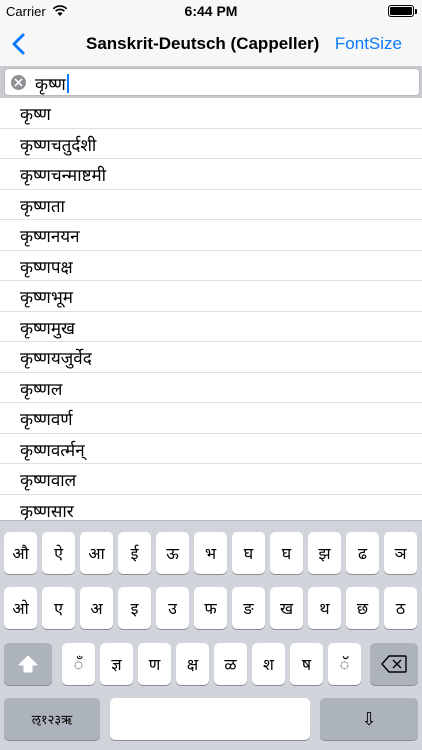  I want to click on keyboard-row-2: ओ ए अ इ उ फ ङ ख थ छ ठ, so click(211, 608).